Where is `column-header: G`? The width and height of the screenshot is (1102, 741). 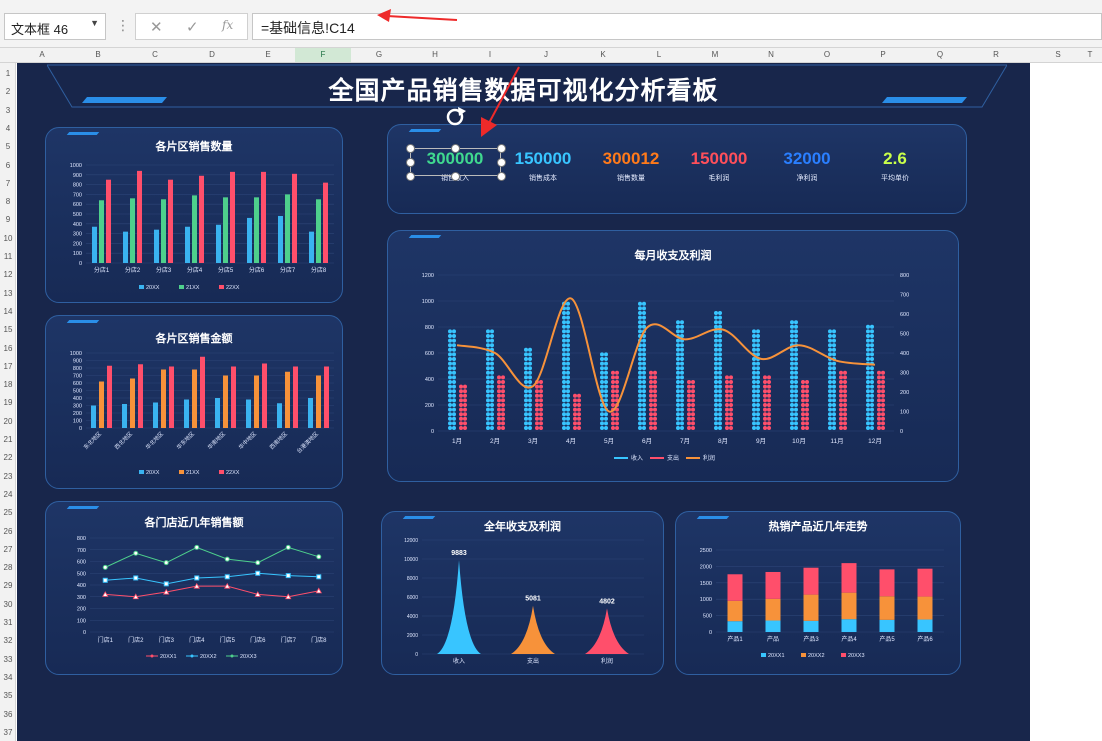 column-header: G is located at coordinates (379, 54).